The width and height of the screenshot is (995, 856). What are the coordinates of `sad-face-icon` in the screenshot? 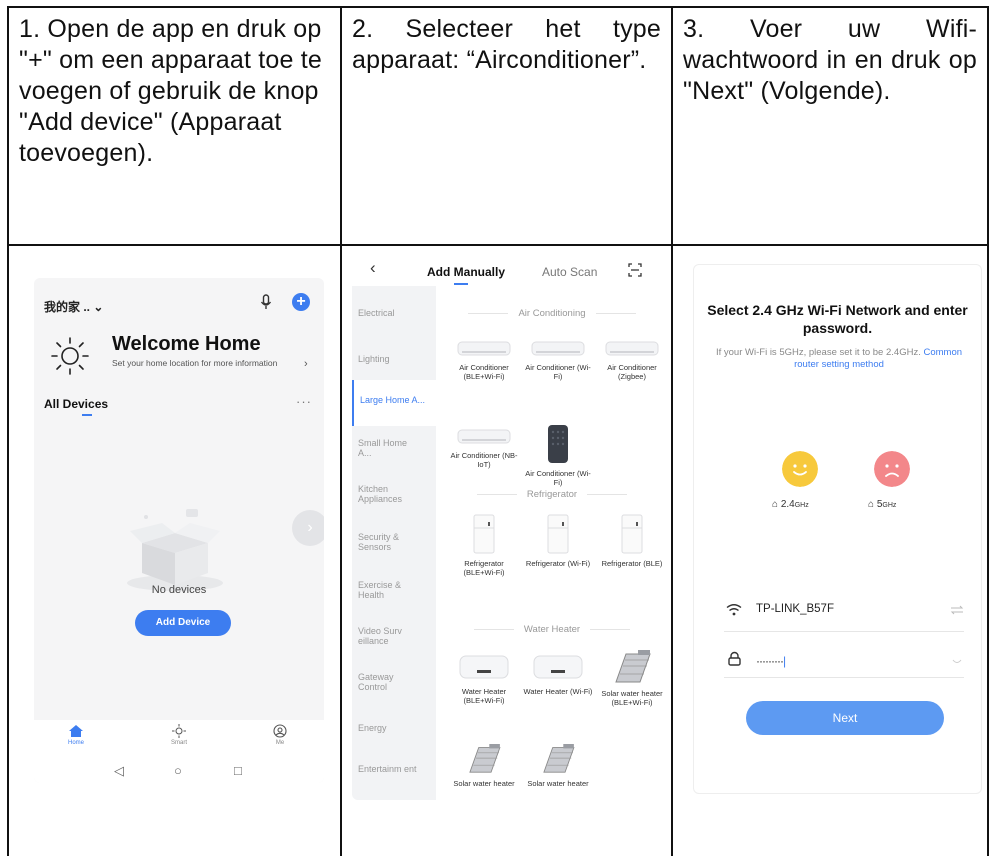 It's located at (892, 469).